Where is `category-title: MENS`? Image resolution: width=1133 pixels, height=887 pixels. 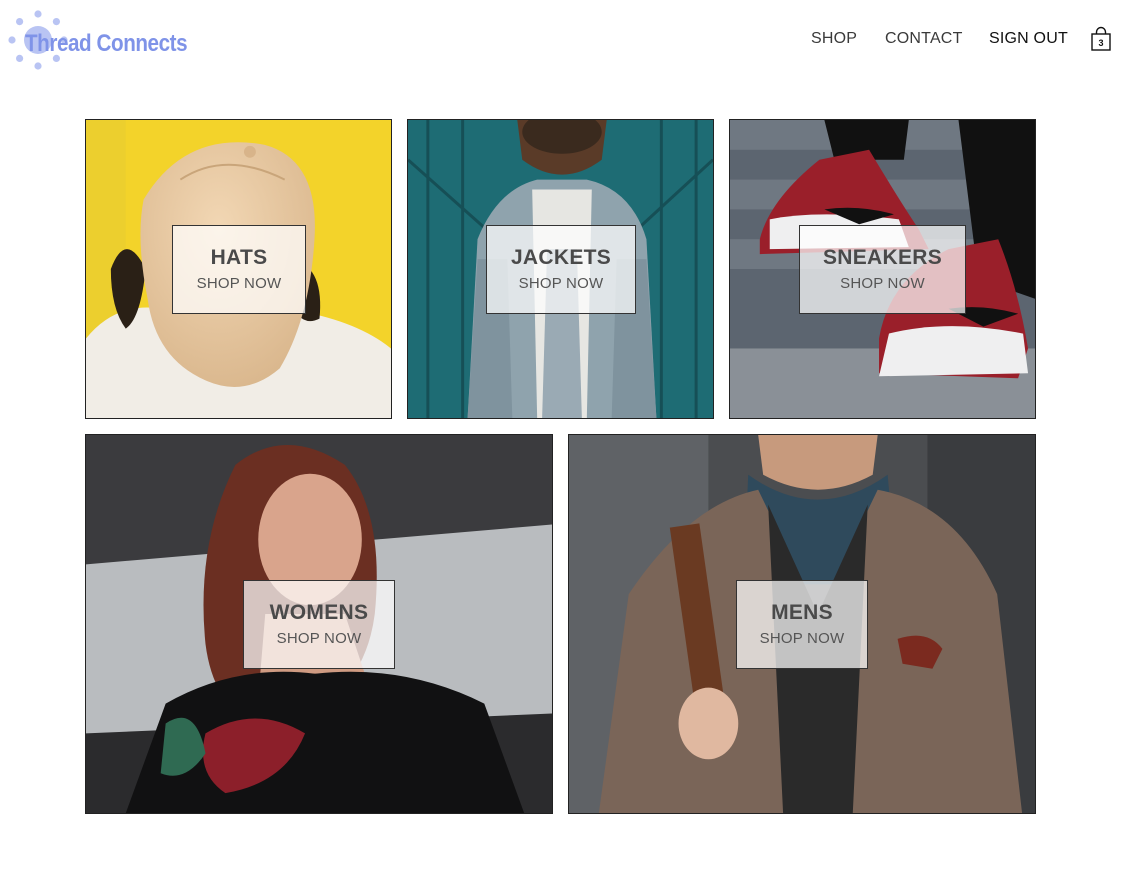 category-title: MENS is located at coordinates (802, 612).